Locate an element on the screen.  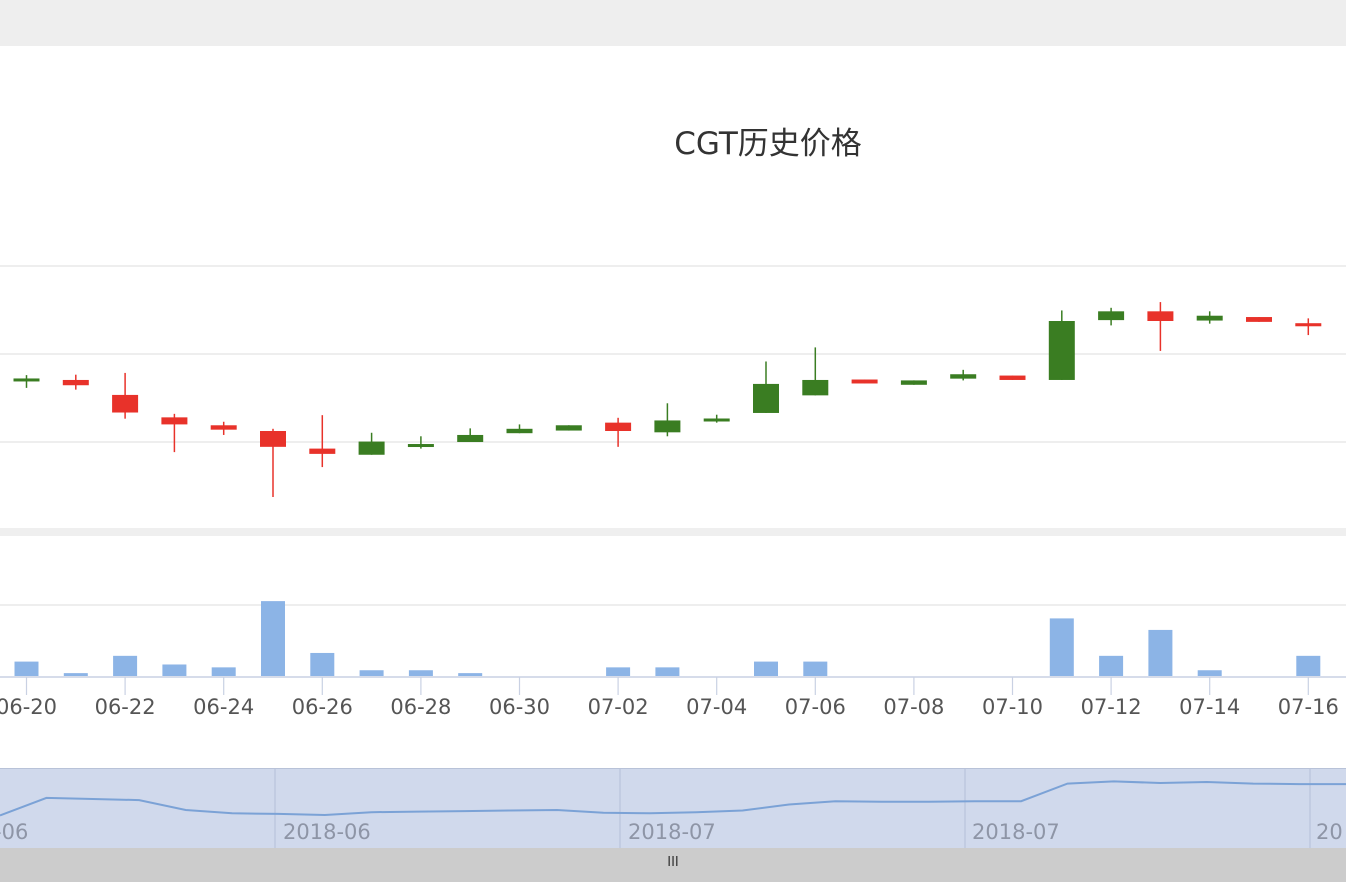
x-axis-tick-label: 07-12 is located at coordinates (1111, 707).